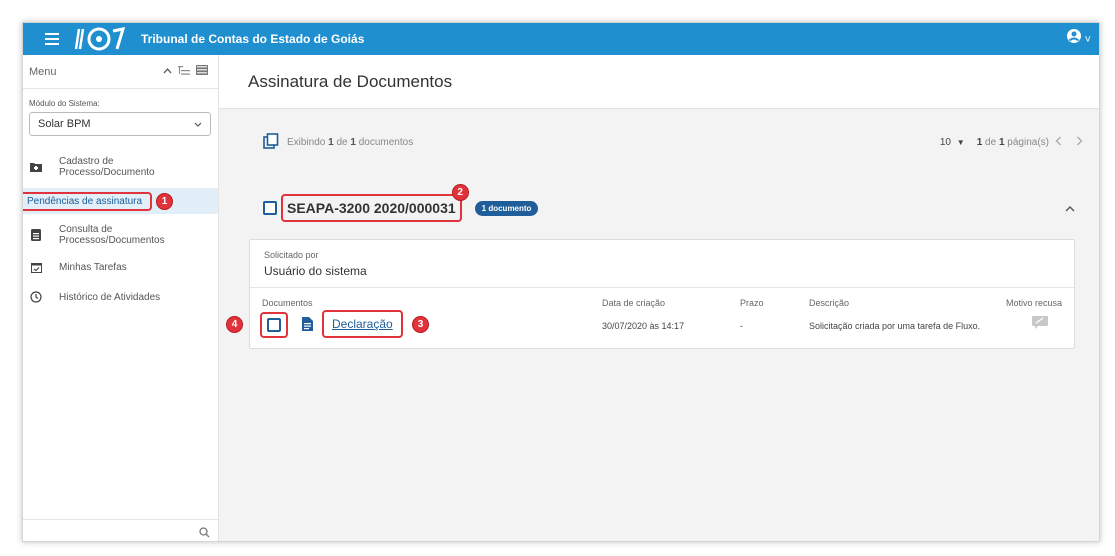 The image size is (1115, 556). What do you see at coordinates (198, 124) in the screenshot?
I see `chevron-down-icon` at bounding box center [198, 124].